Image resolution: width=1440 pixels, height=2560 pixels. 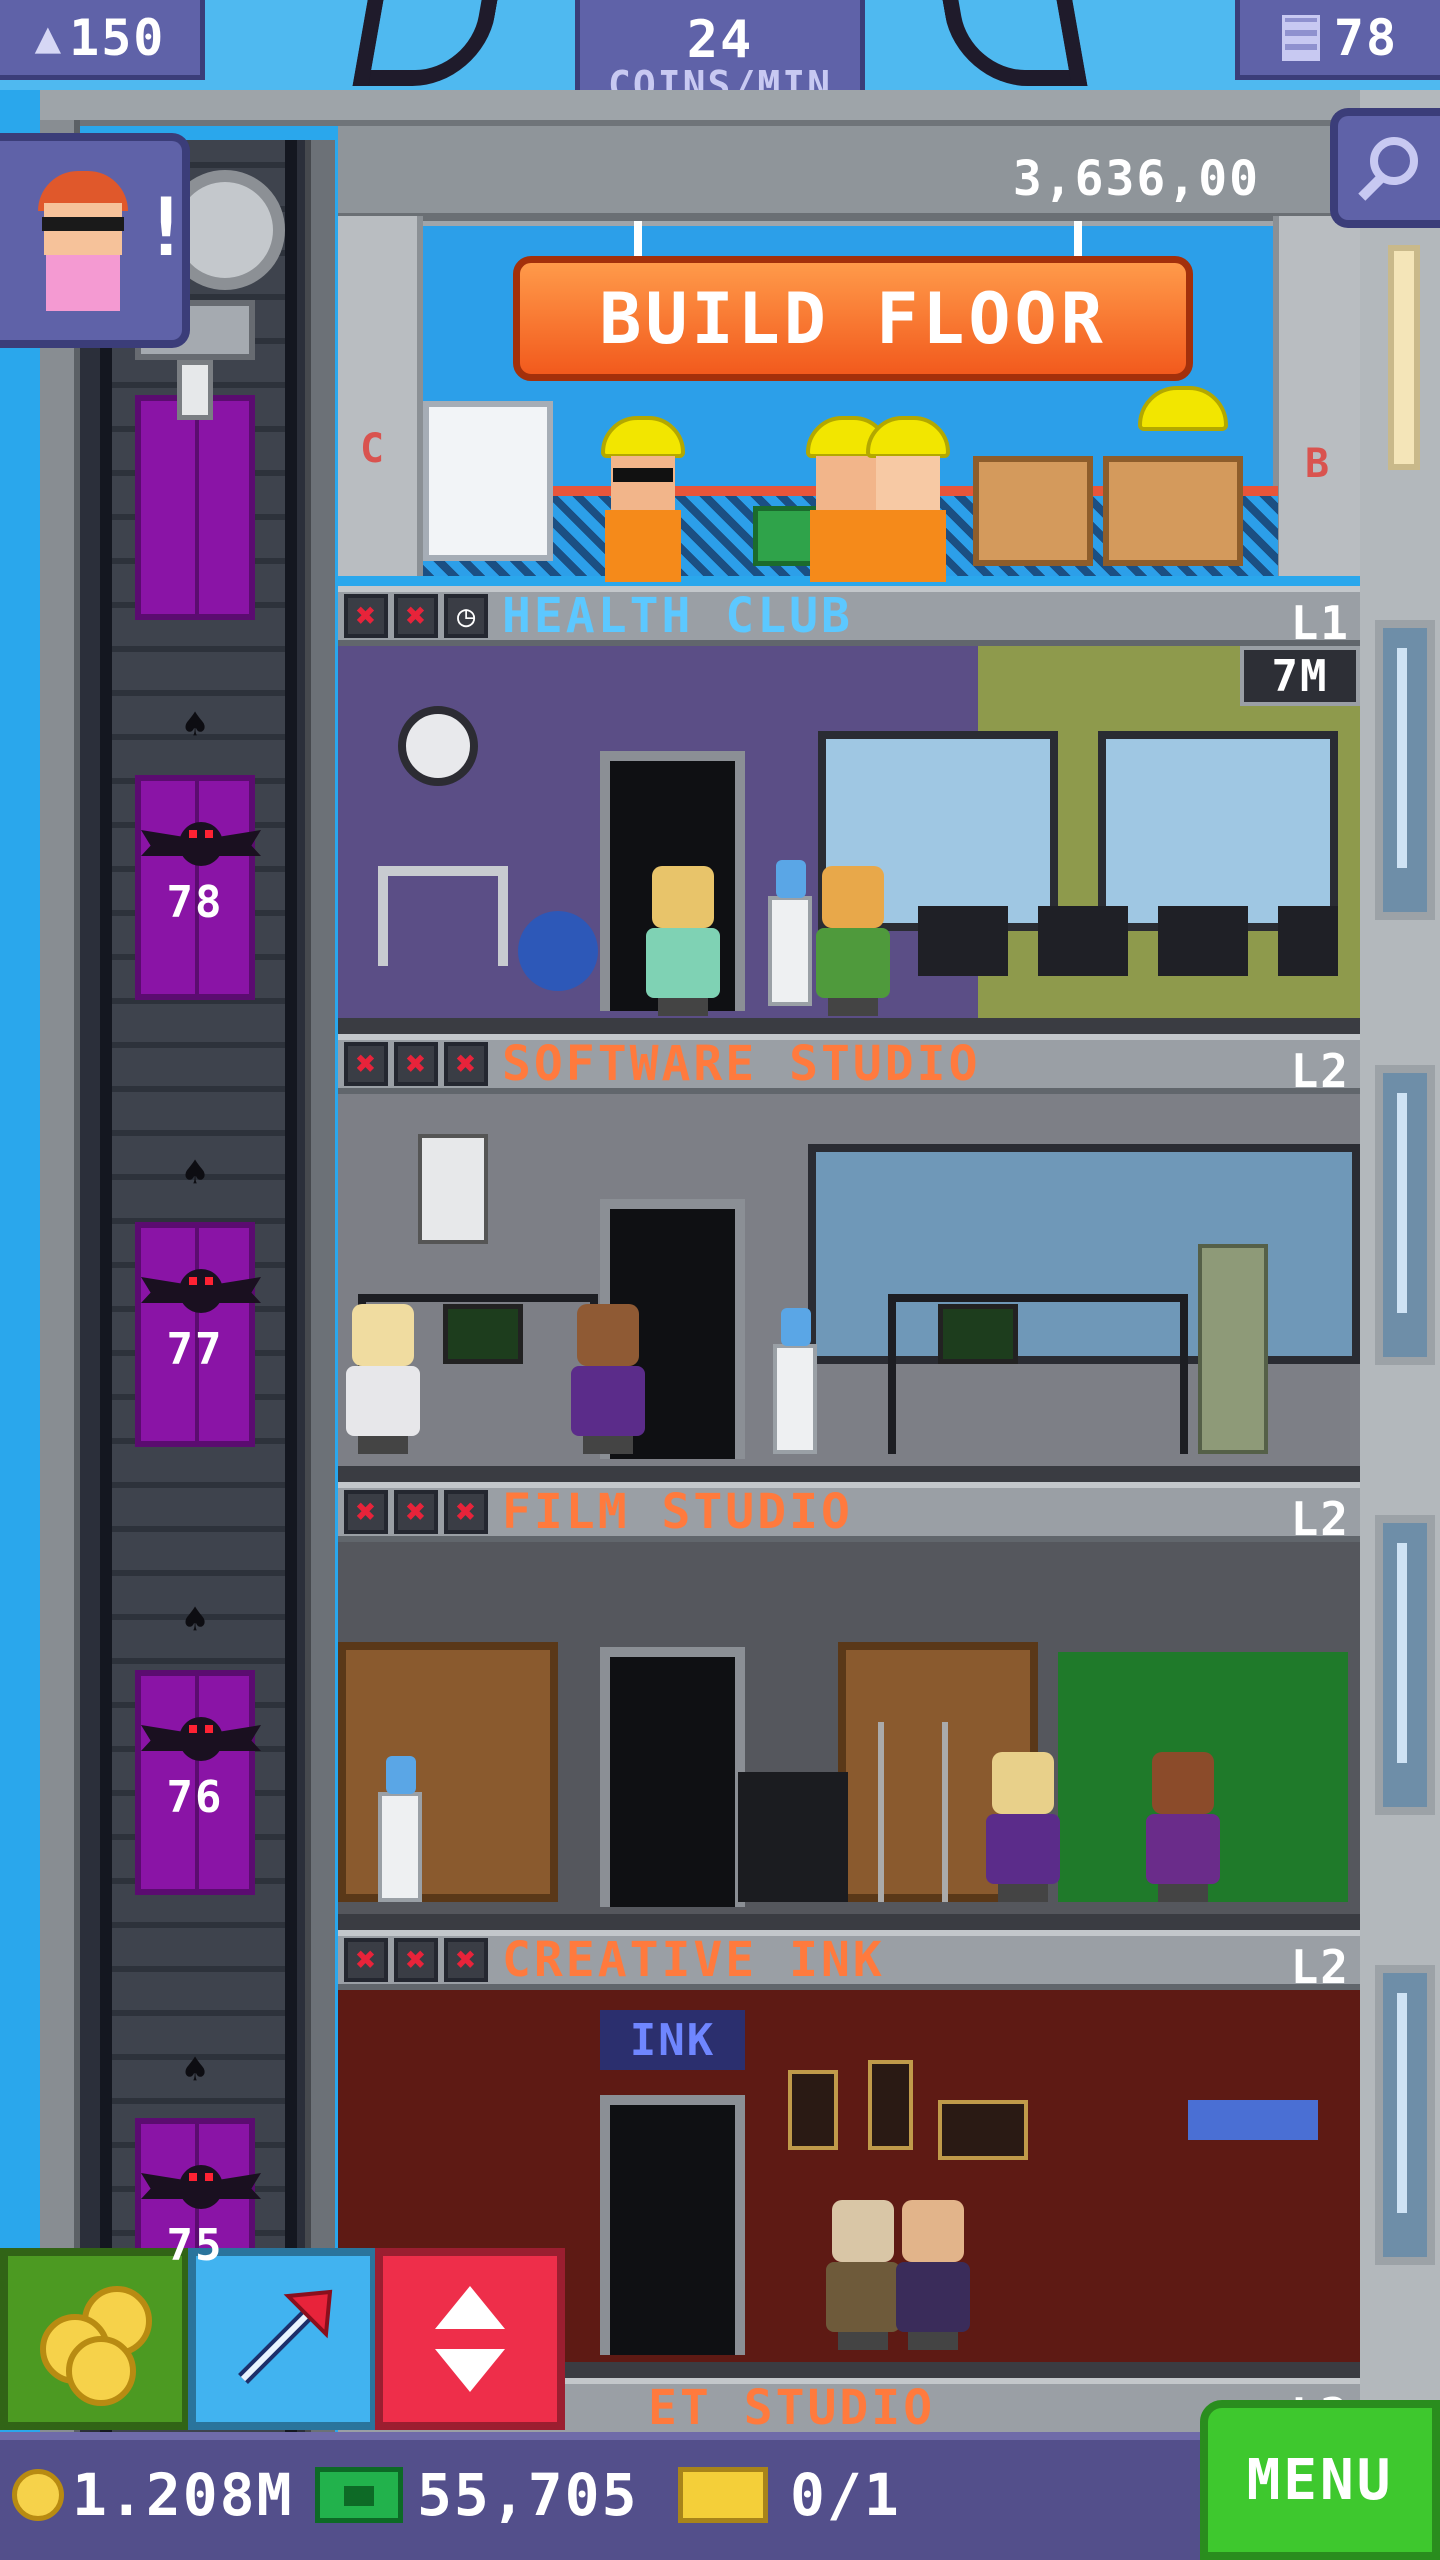 I want to click on health-club-room: 7M, so click(x=849, y=841).